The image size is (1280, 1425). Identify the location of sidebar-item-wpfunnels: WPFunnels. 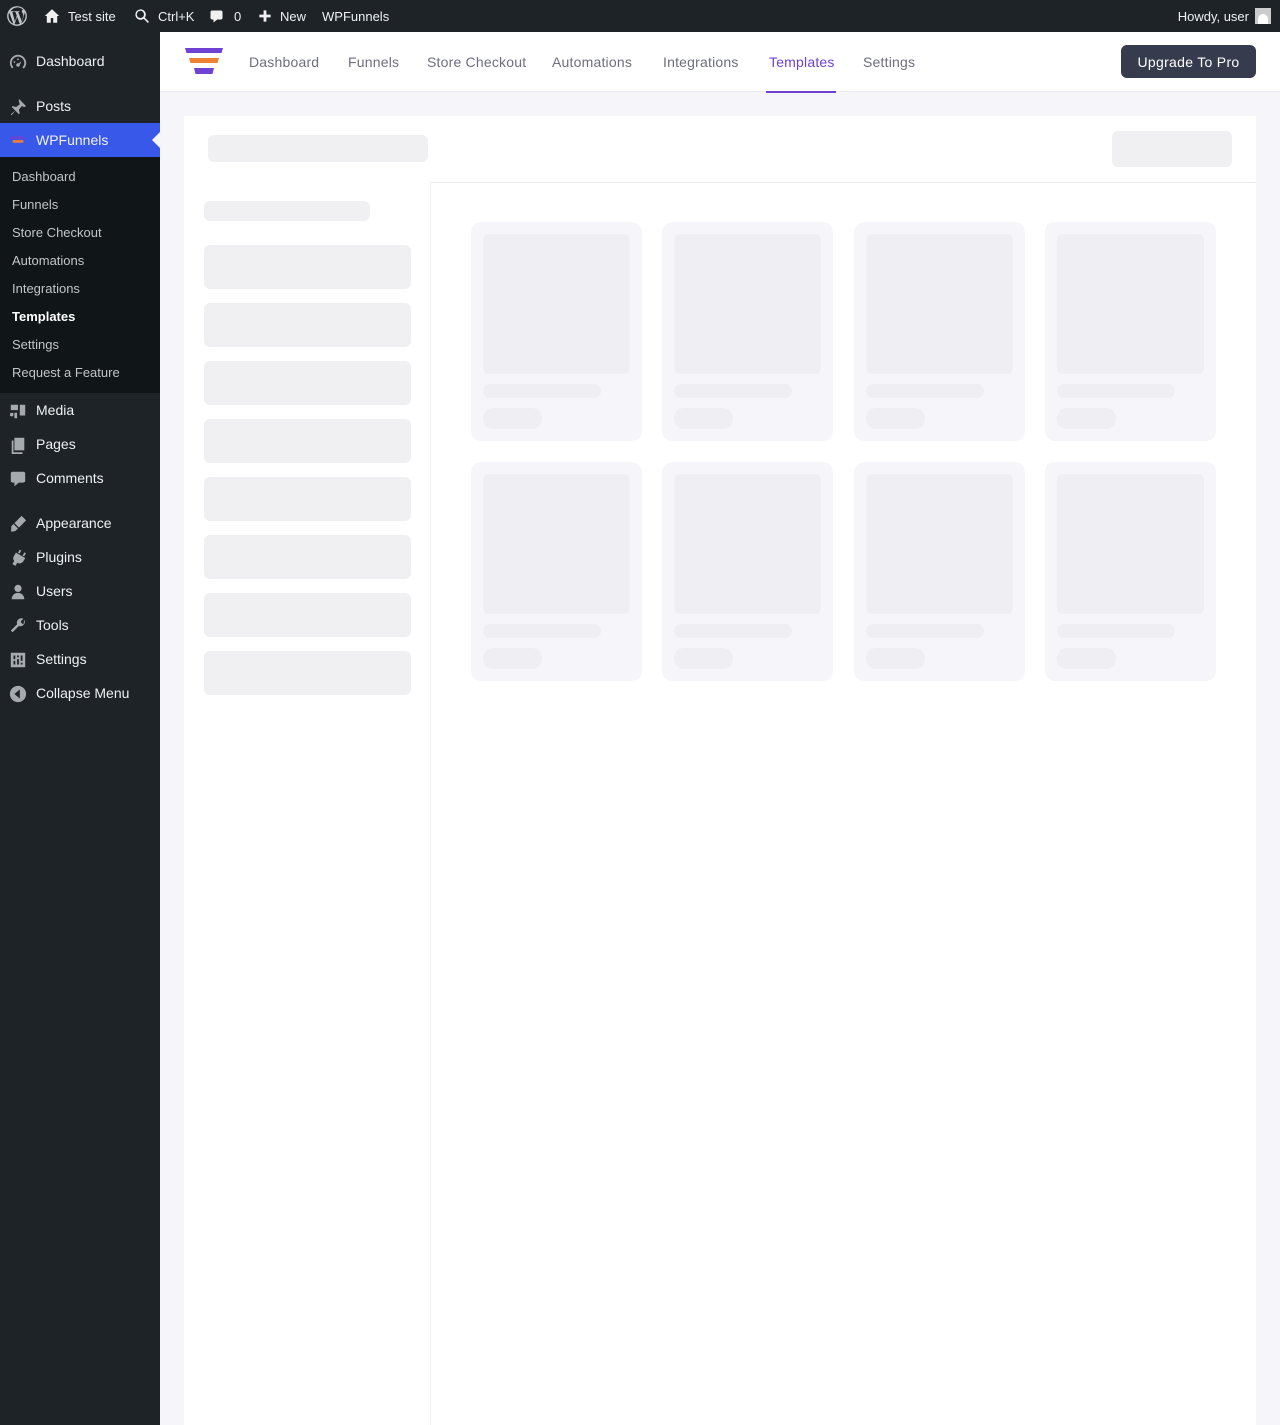
(80, 140).